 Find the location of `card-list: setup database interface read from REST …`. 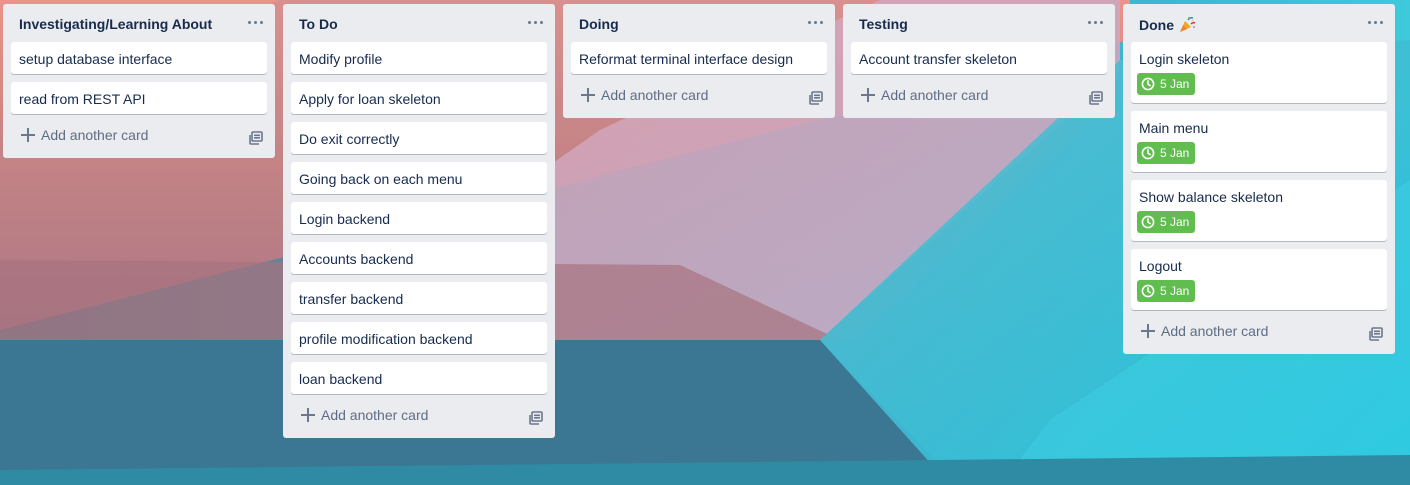

card-list: setup database interface read from REST … is located at coordinates (139, 78).